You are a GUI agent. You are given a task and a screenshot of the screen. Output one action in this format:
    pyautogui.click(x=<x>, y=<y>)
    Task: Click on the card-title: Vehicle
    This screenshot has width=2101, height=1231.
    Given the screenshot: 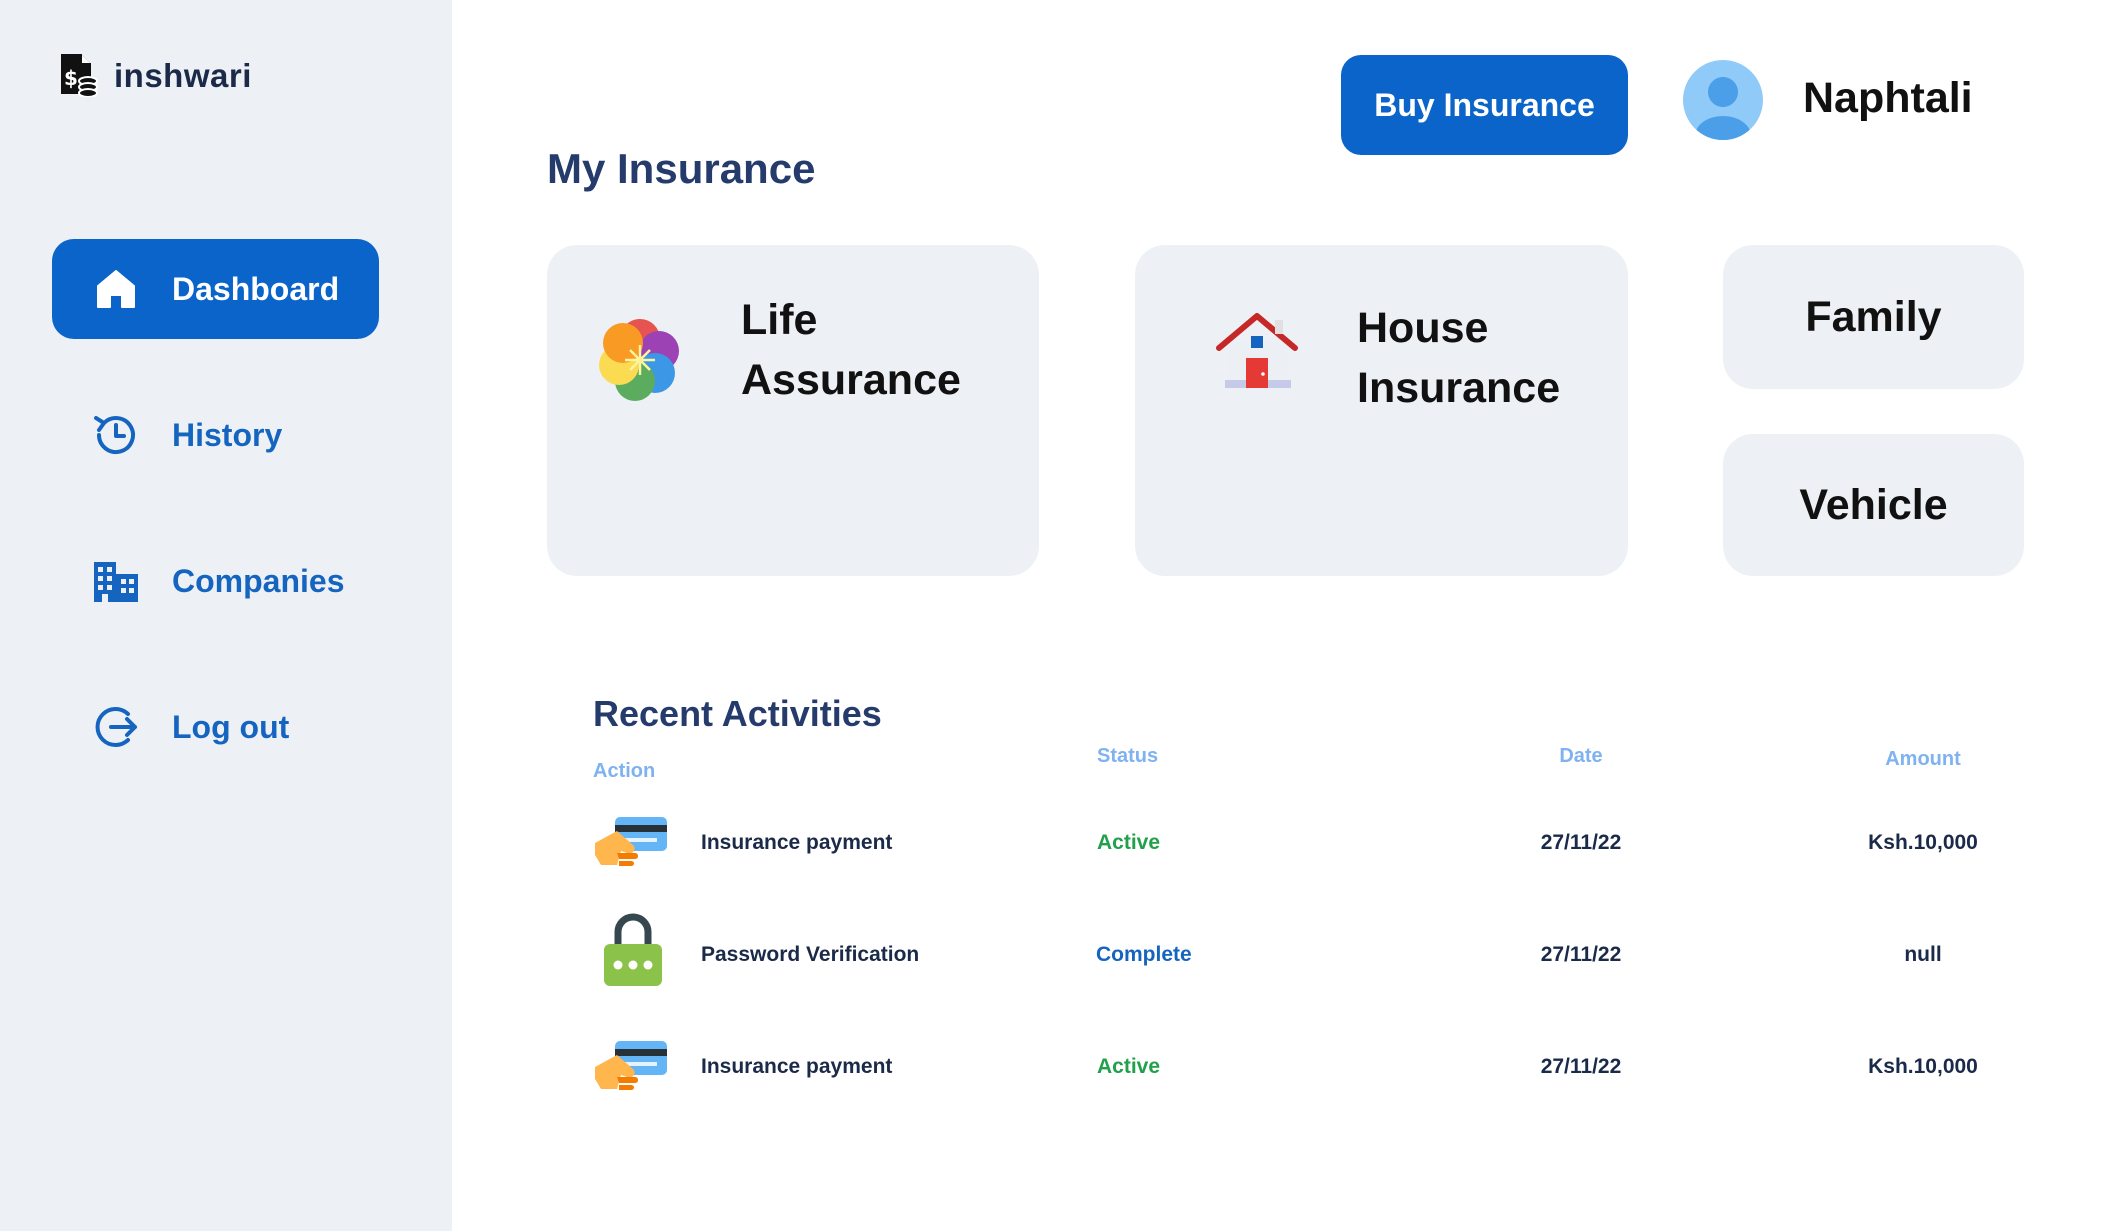 What is the action you would take?
    pyautogui.click(x=1873, y=505)
    